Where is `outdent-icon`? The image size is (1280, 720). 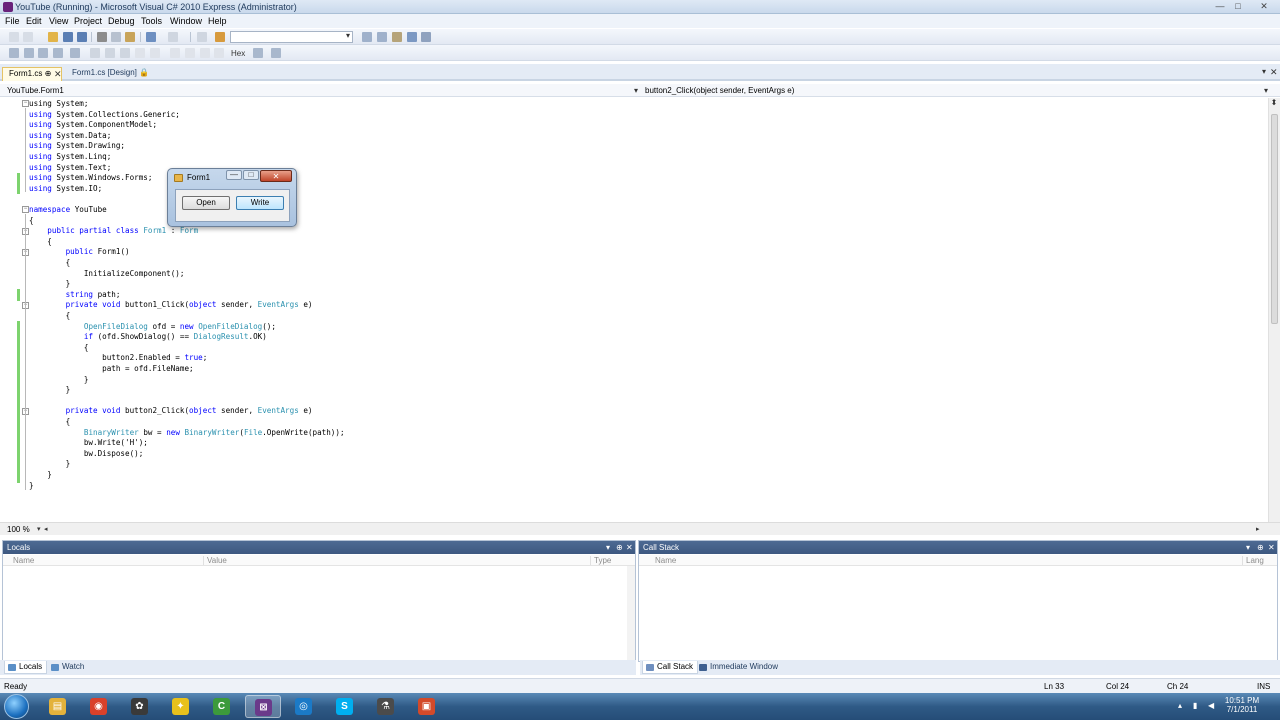 outdent-icon is located at coordinates (125, 53).